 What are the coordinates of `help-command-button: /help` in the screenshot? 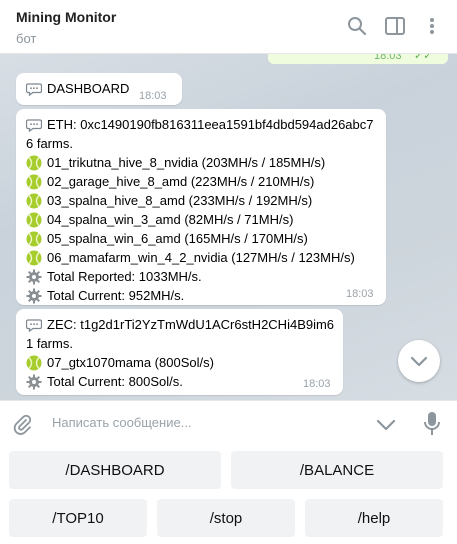 It's located at (374, 518).